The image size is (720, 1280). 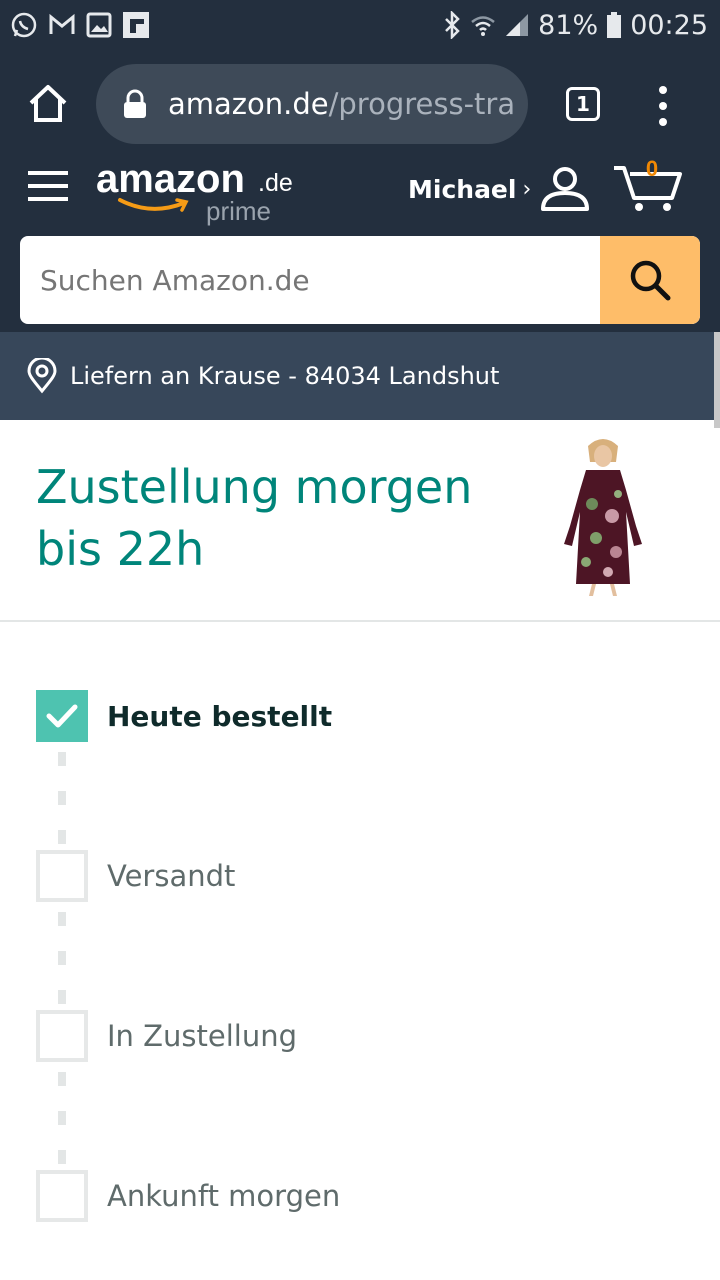 What do you see at coordinates (652, 170) in the screenshot?
I see `cart-count: 0` at bounding box center [652, 170].